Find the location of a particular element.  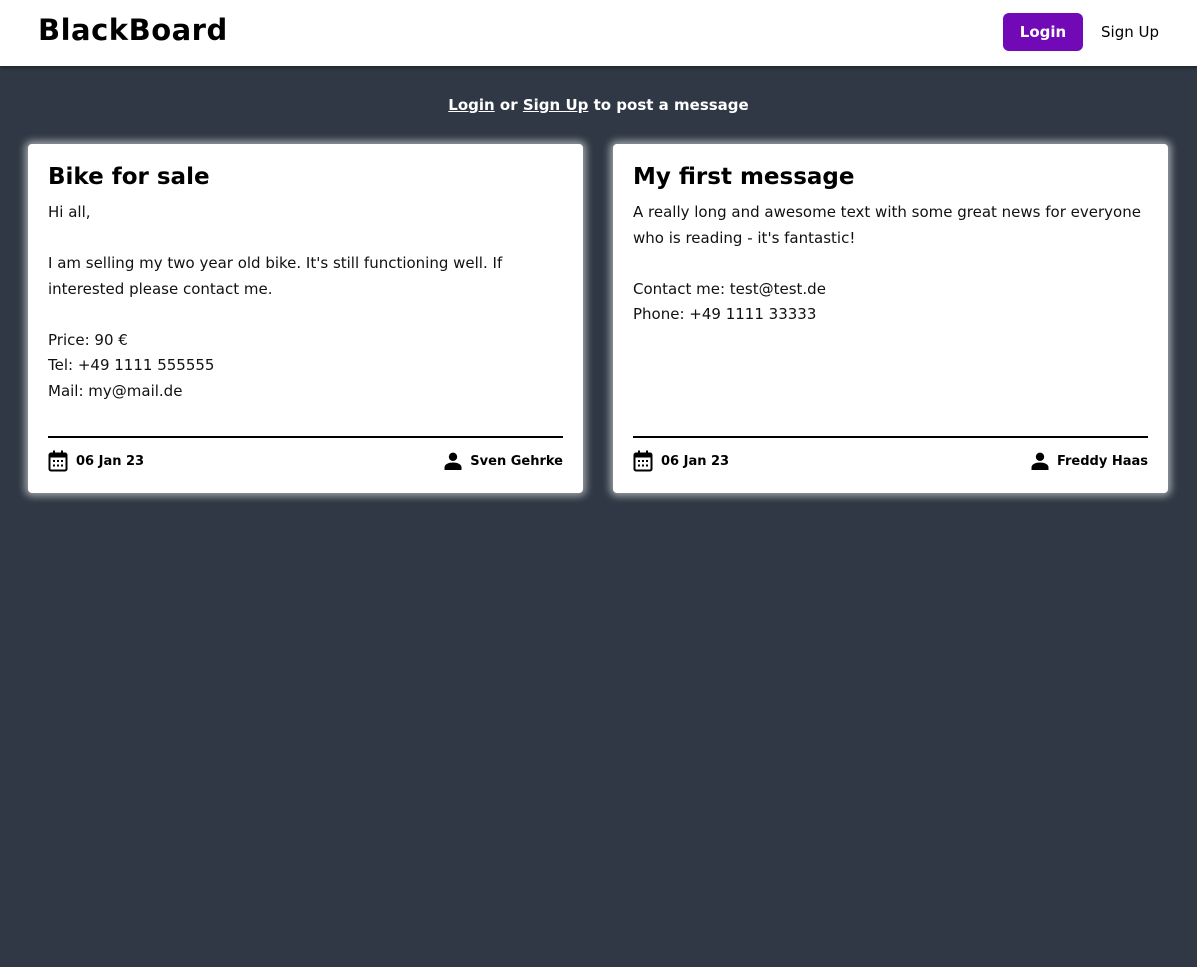

notice-login-link: Login is located at coordinates (471, 105).